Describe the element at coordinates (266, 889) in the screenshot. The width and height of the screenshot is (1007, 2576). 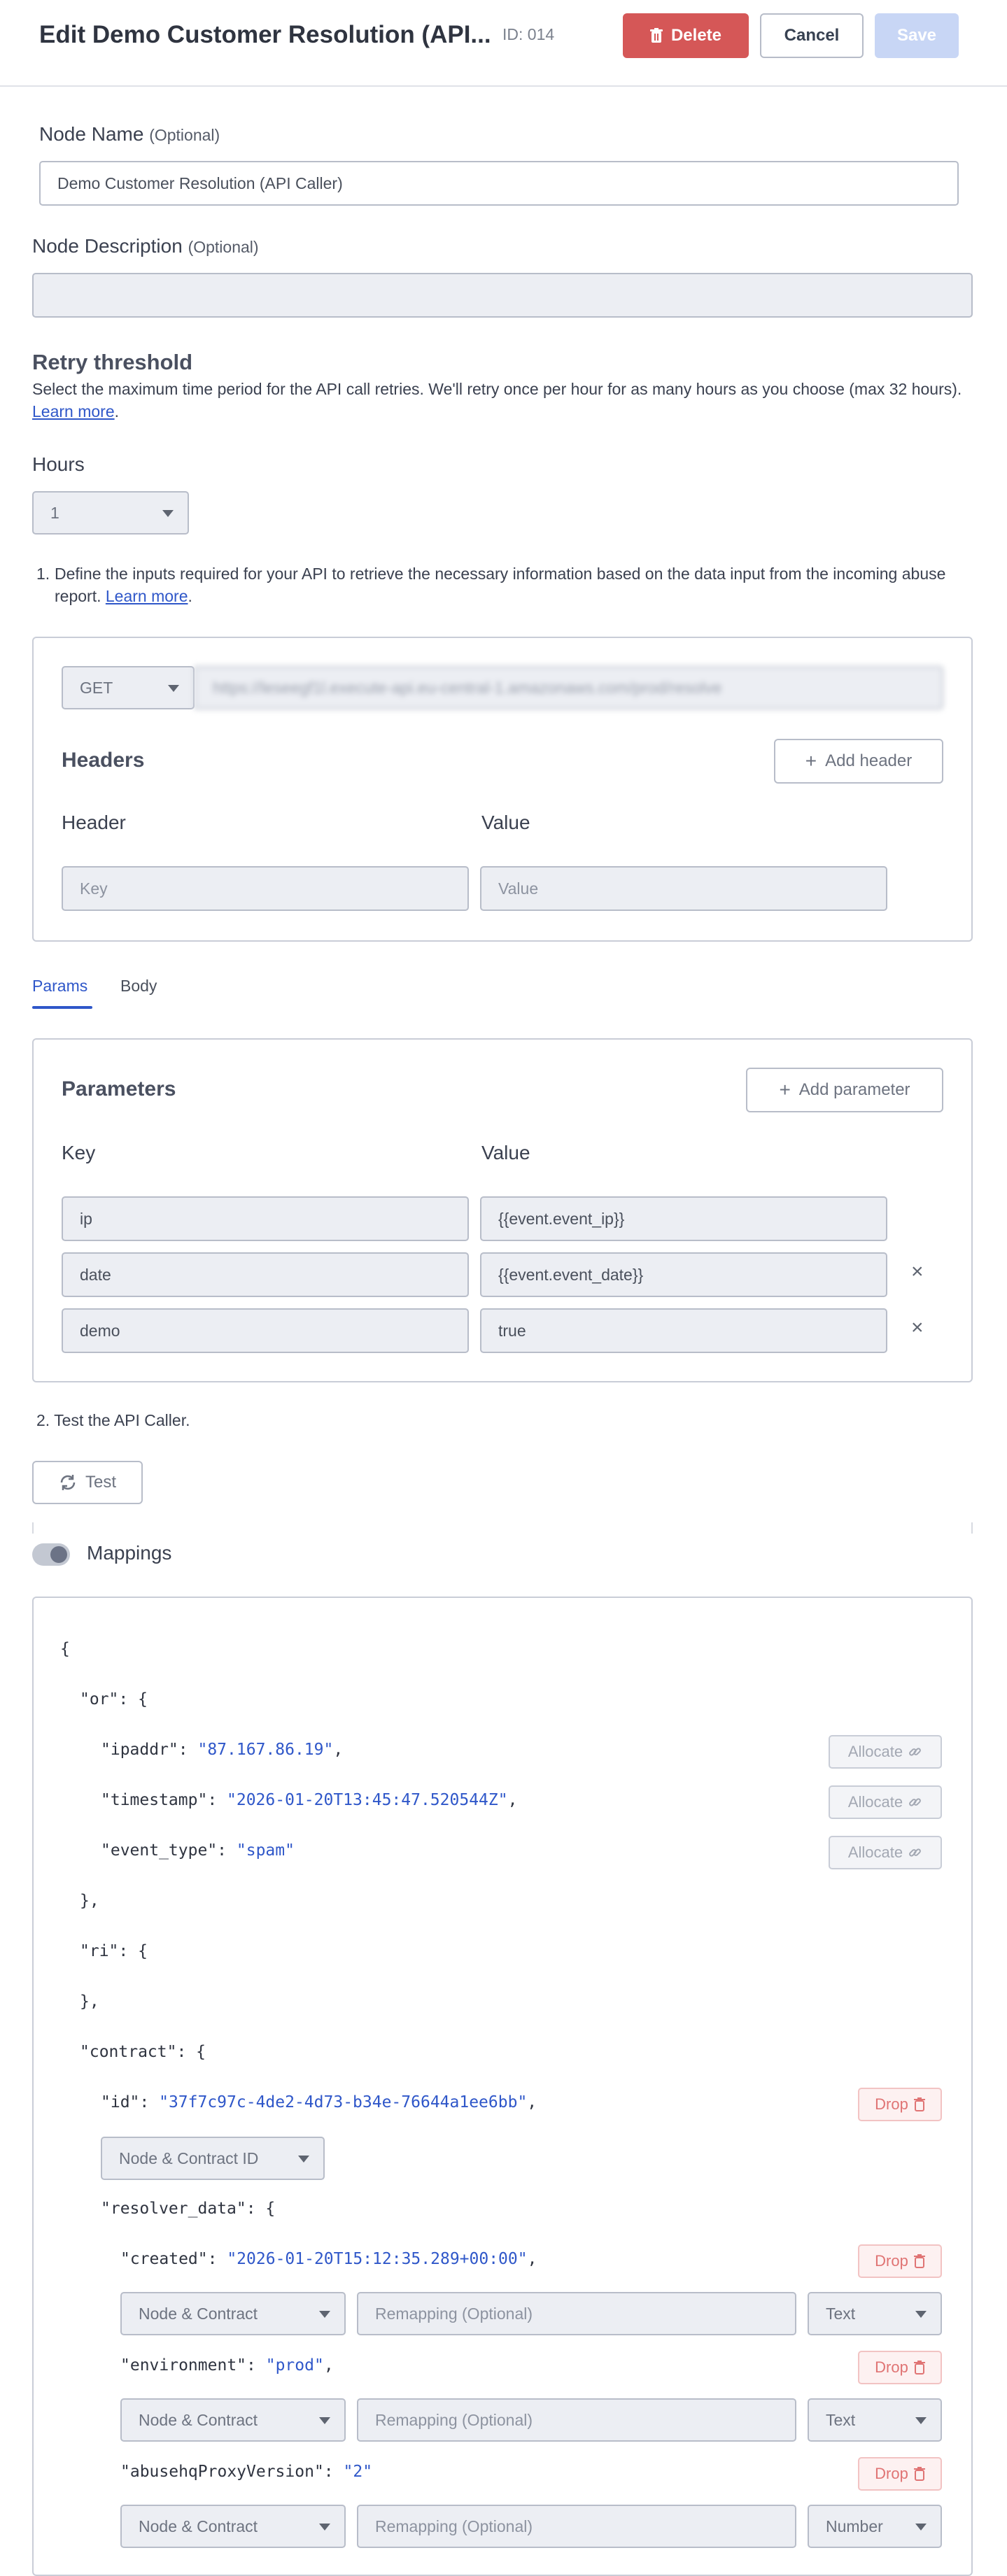
I see `header-key-input: Key` at that location.